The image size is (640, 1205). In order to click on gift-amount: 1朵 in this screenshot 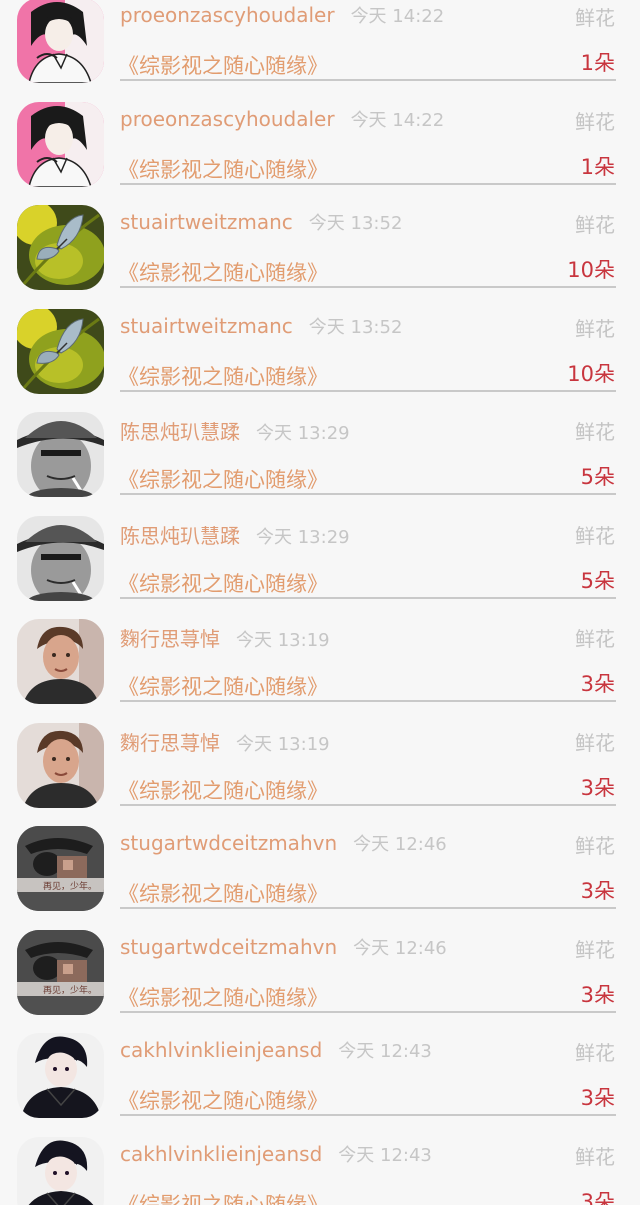, I will do `click(597, 63)`.